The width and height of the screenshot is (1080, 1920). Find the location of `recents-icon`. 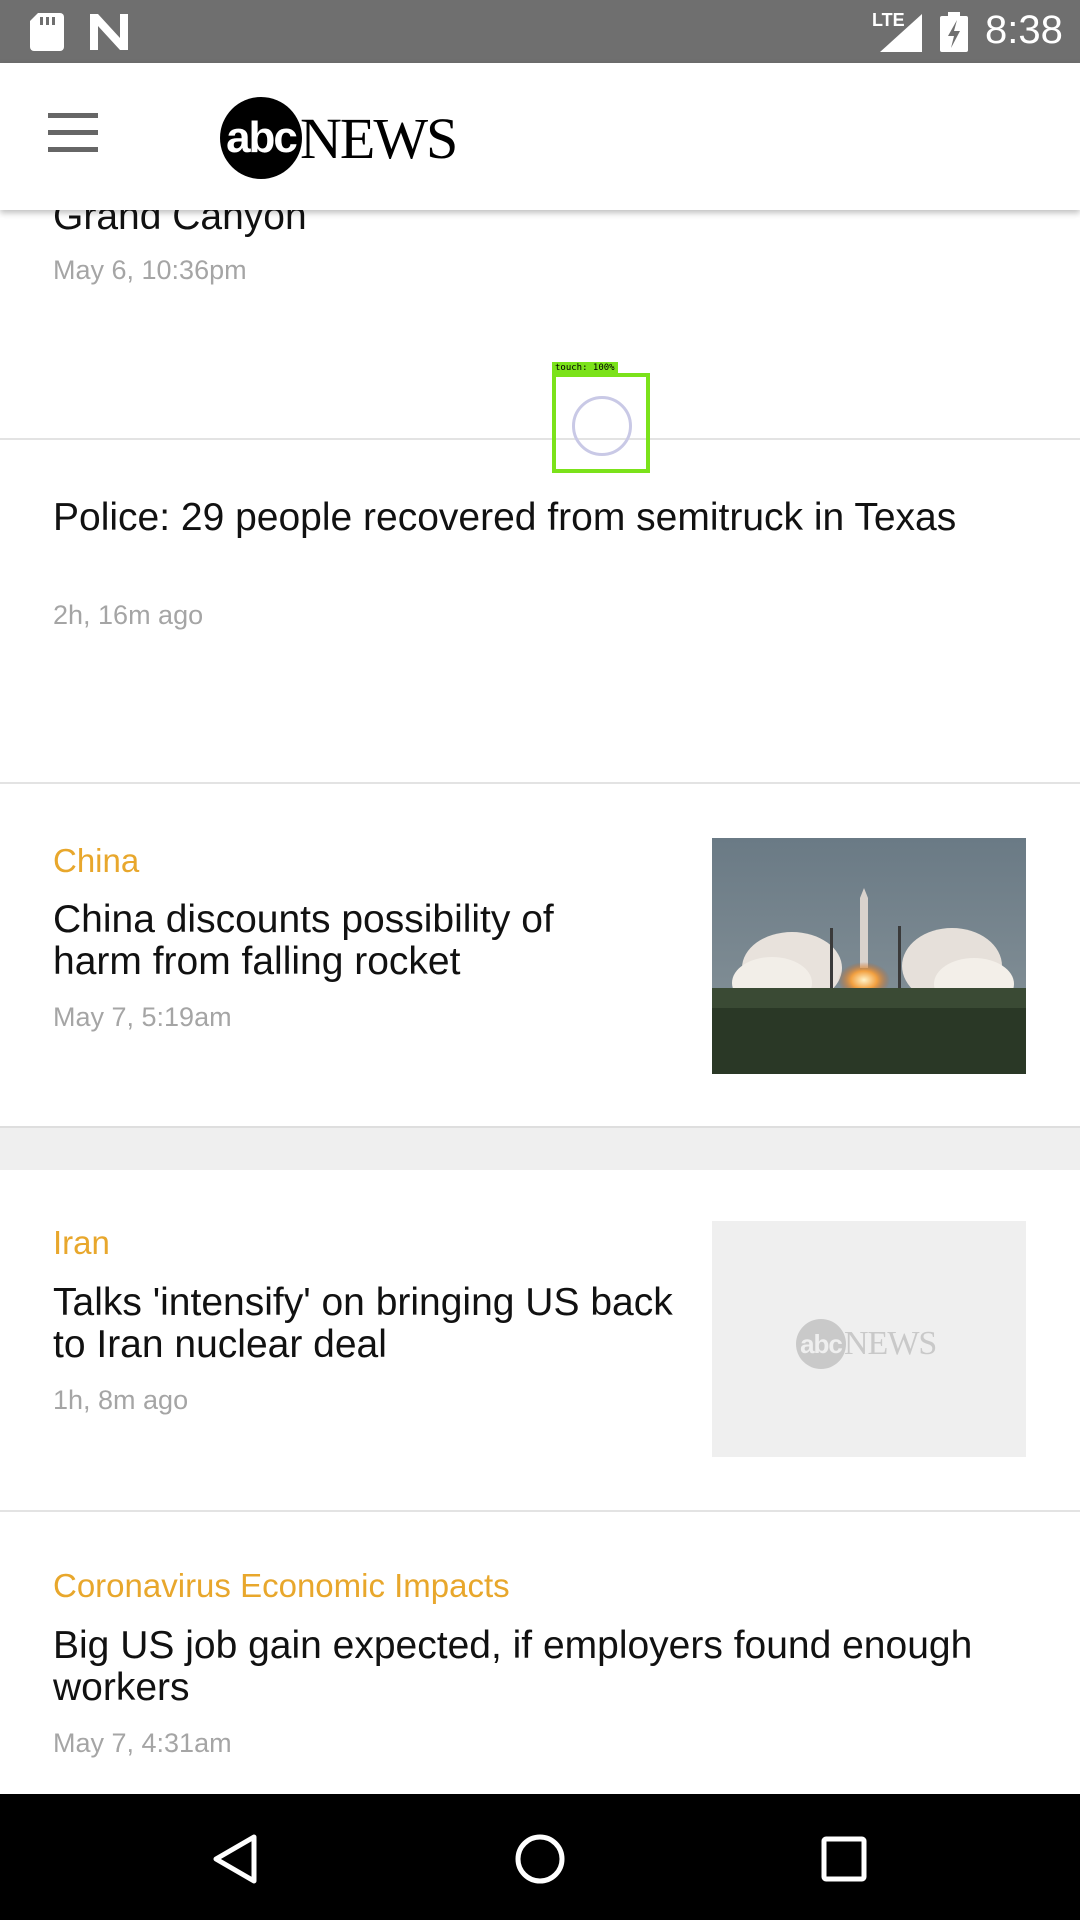

recents-icon is located at coordinates (844, 1859).